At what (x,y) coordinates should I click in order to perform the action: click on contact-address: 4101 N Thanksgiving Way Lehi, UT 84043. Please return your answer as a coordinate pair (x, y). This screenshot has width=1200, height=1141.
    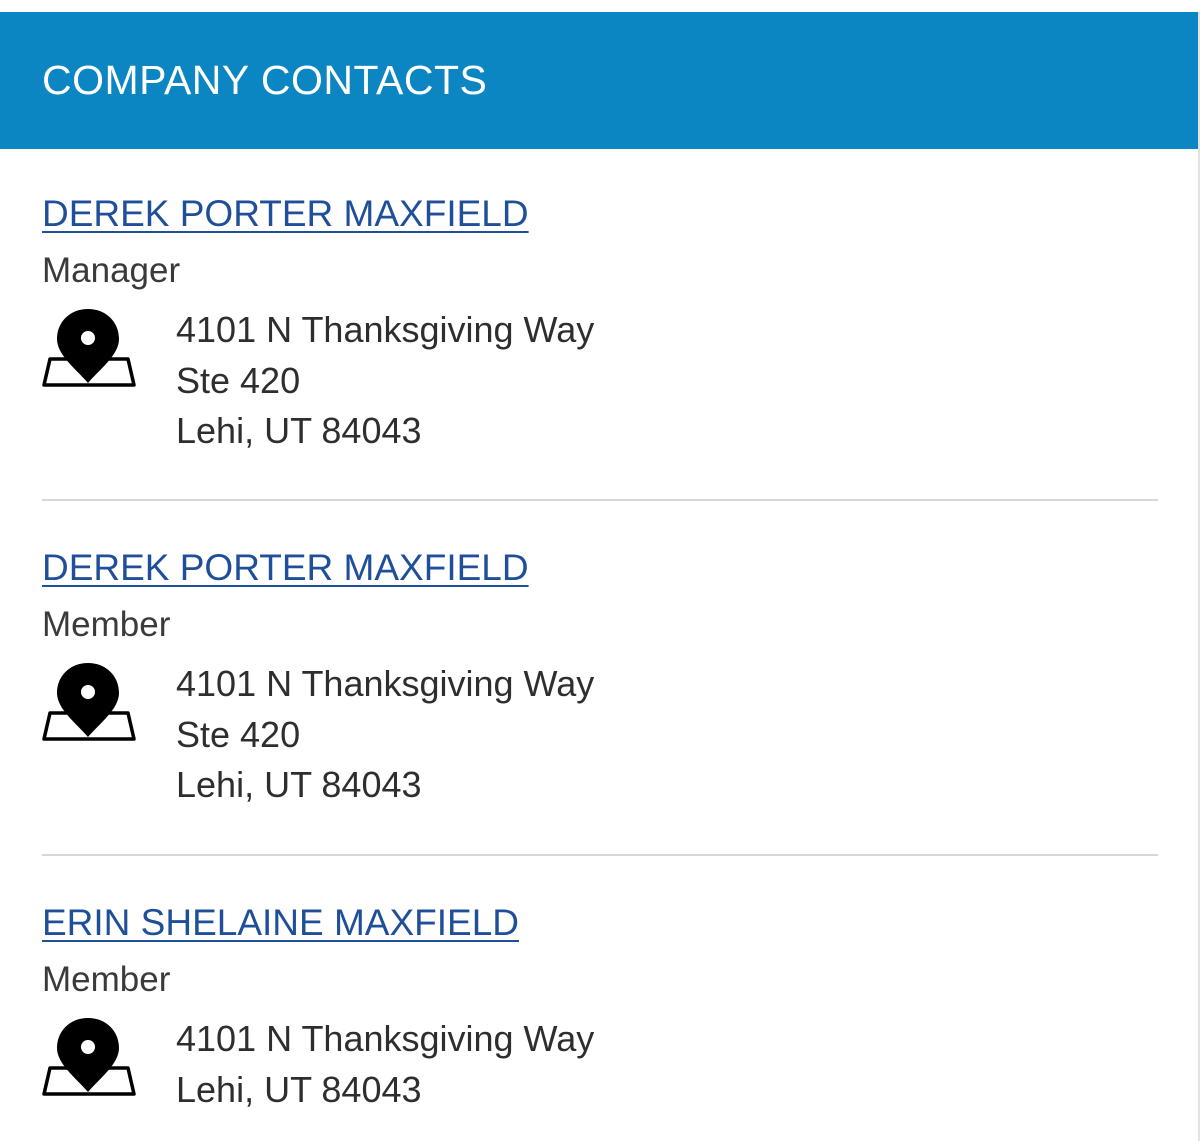
    Looking at the image, I should click on (385, 1064).